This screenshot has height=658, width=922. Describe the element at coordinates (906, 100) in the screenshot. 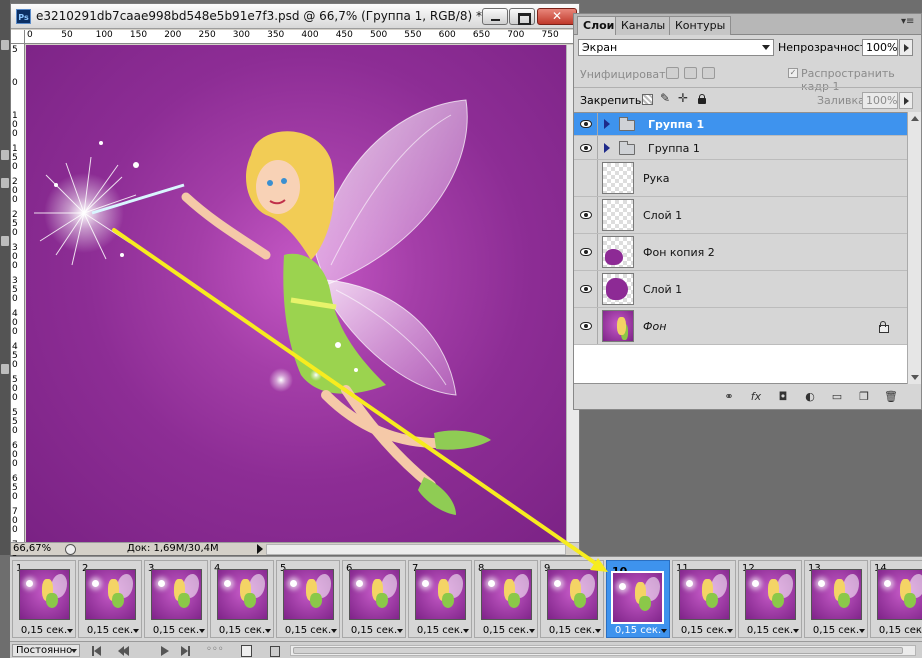

I see `fill-slider-button` at that location.